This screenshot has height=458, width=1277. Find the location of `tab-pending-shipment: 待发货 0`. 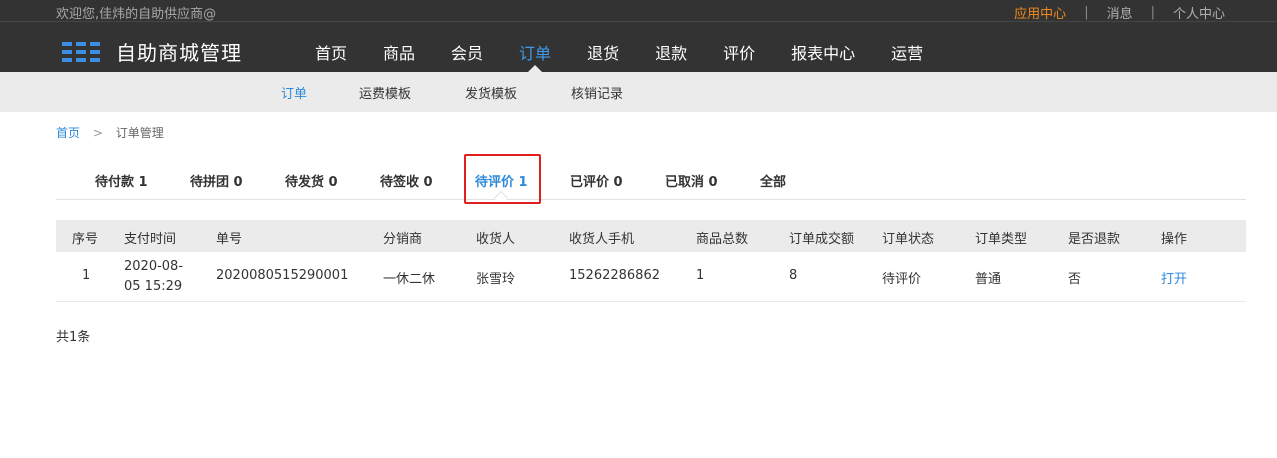

tab-pending-shipment: 待发货 0 is located at coordinates (311, 180).